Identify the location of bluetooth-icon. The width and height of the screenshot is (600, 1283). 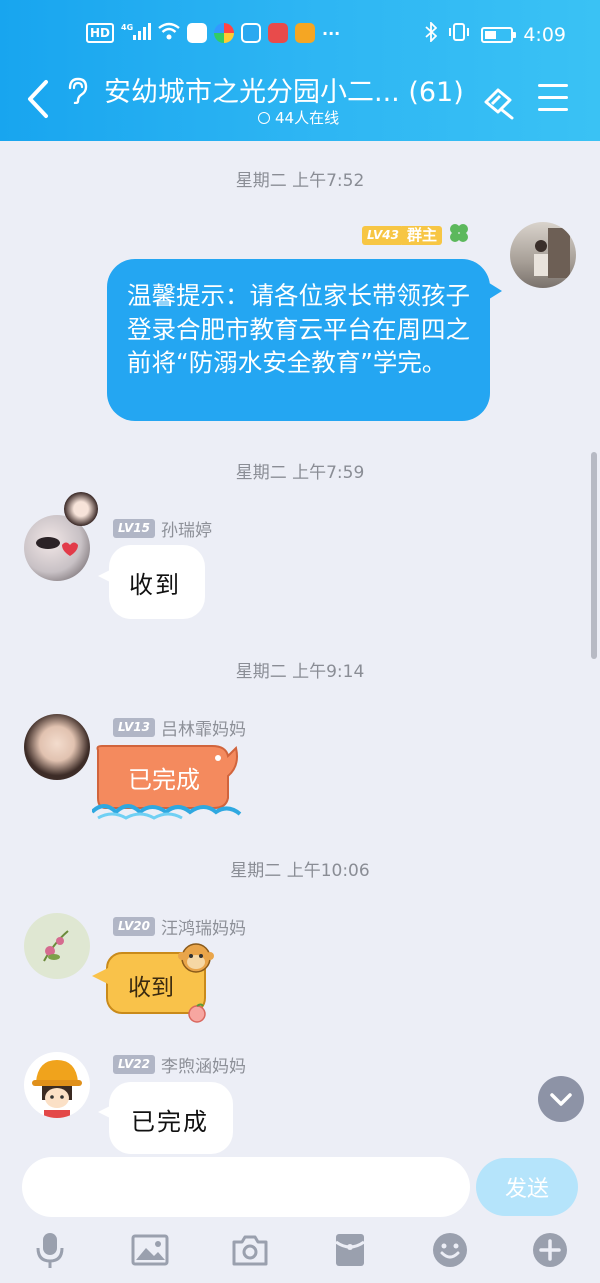
(431, 33).